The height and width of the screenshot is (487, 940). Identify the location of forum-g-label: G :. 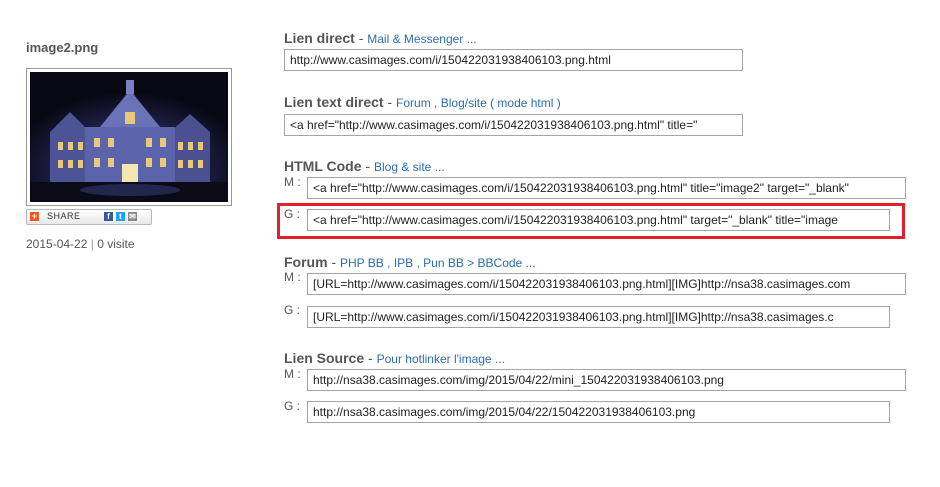
(292, 310).